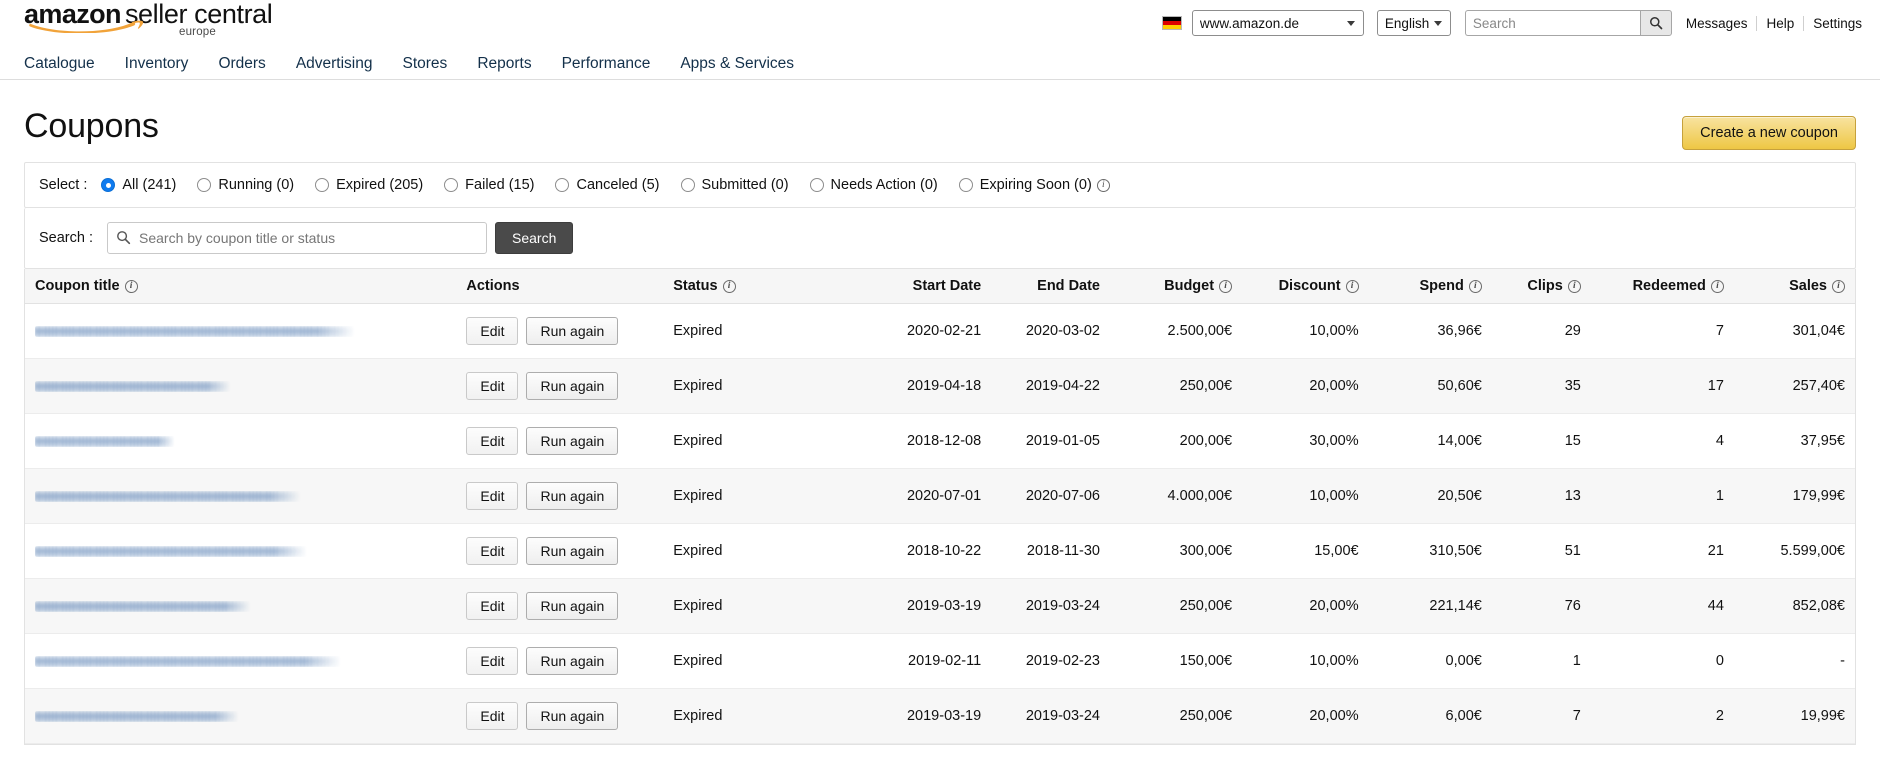 The image size is (1880, 776). I want to click on coupon-search-input, so click(297, 238).